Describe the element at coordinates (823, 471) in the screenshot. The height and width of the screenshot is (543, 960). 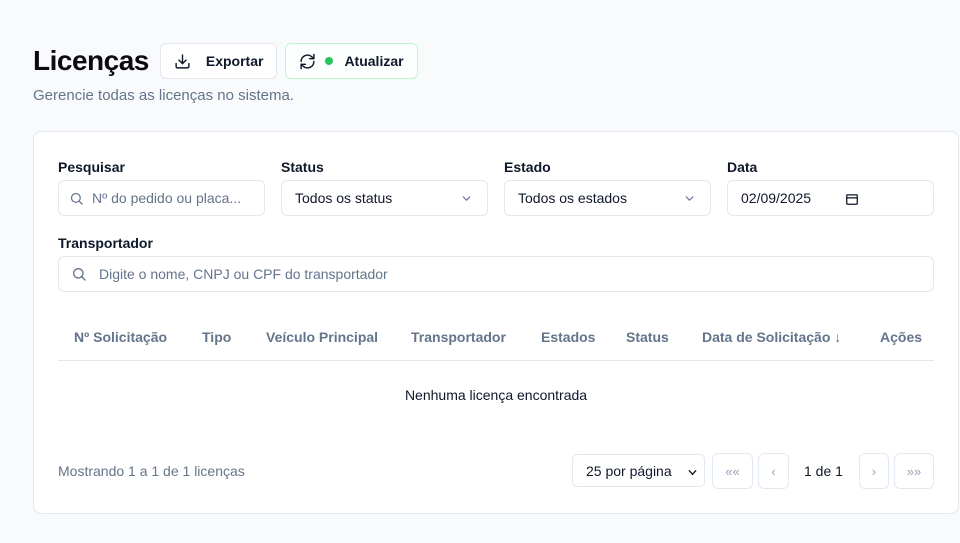
I see `page-indicator: 1 de 1` at that location.